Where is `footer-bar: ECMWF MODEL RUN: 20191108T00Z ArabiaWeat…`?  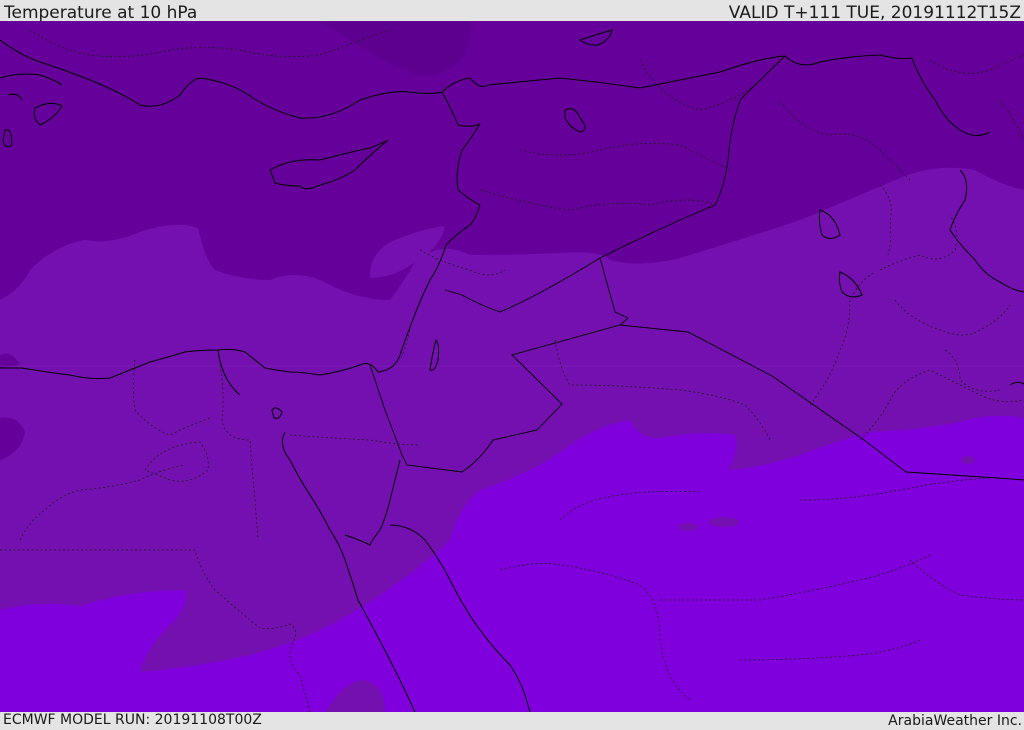
footer-bar: ECMWF MODEL RUN: 20191108T00Z ArabiaWeat… is located at coordinates (512, 720).